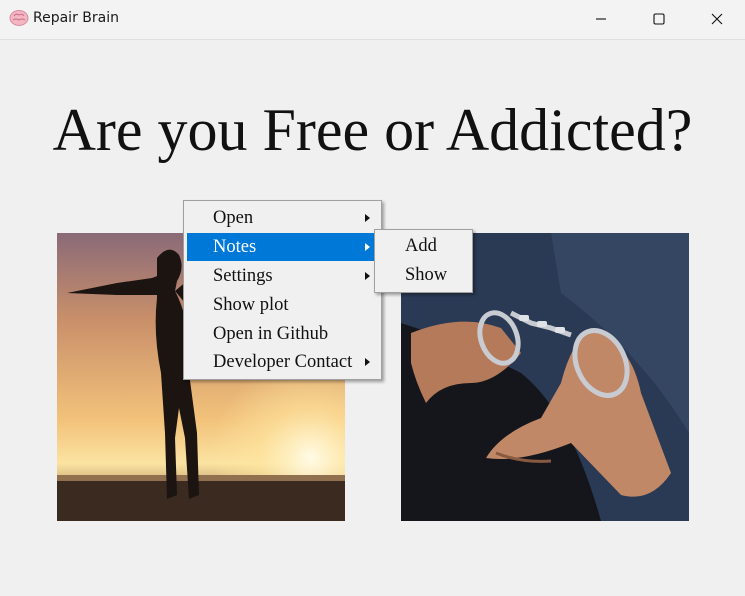 Image resolution: width=745 pixels, height=596 pixels. I want to click on notes-submenu: Add Show, so click(423, 261).